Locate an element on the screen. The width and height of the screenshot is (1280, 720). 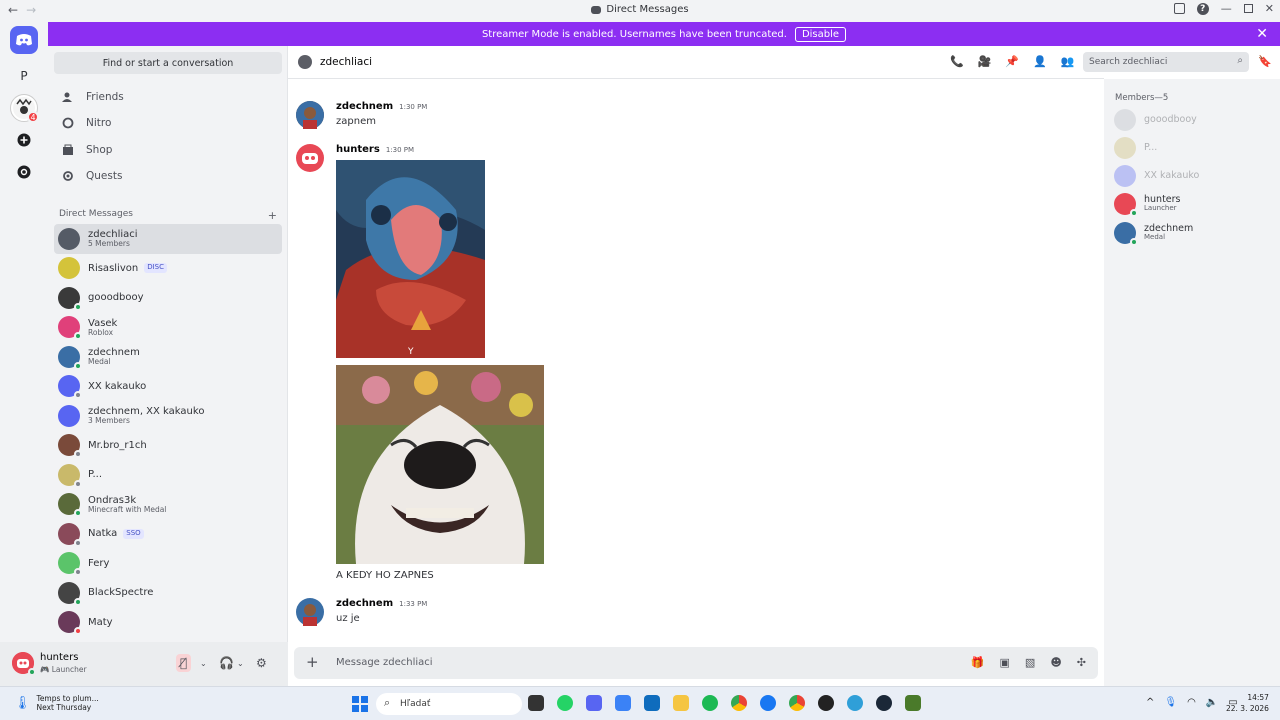
inbox-window-icon is located at coordinates (1179, 8).